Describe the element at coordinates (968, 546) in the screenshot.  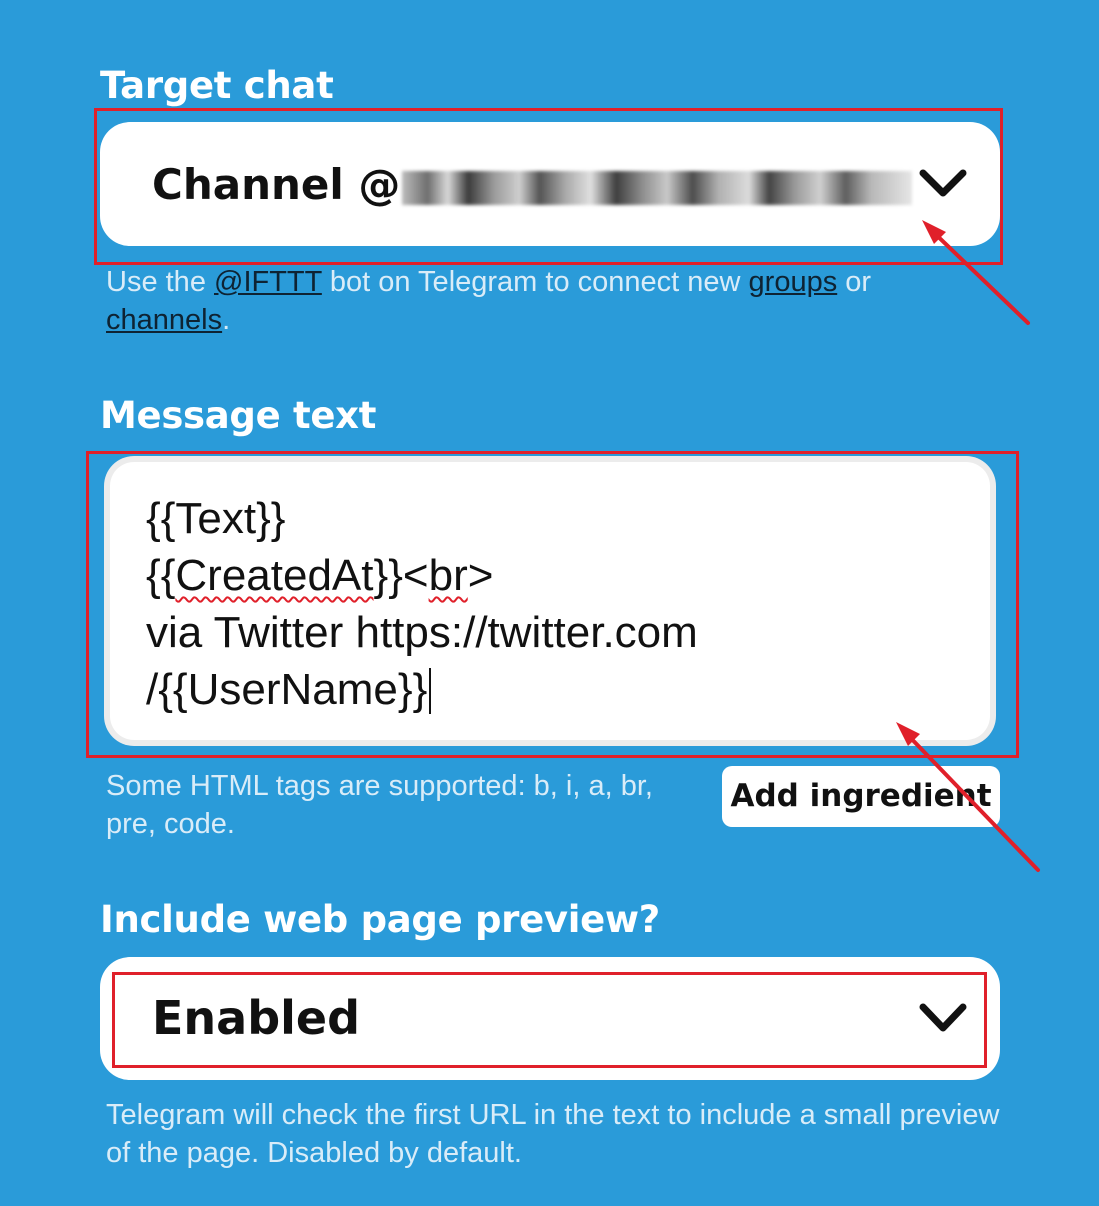
I see `annotation-arrows` at that location.